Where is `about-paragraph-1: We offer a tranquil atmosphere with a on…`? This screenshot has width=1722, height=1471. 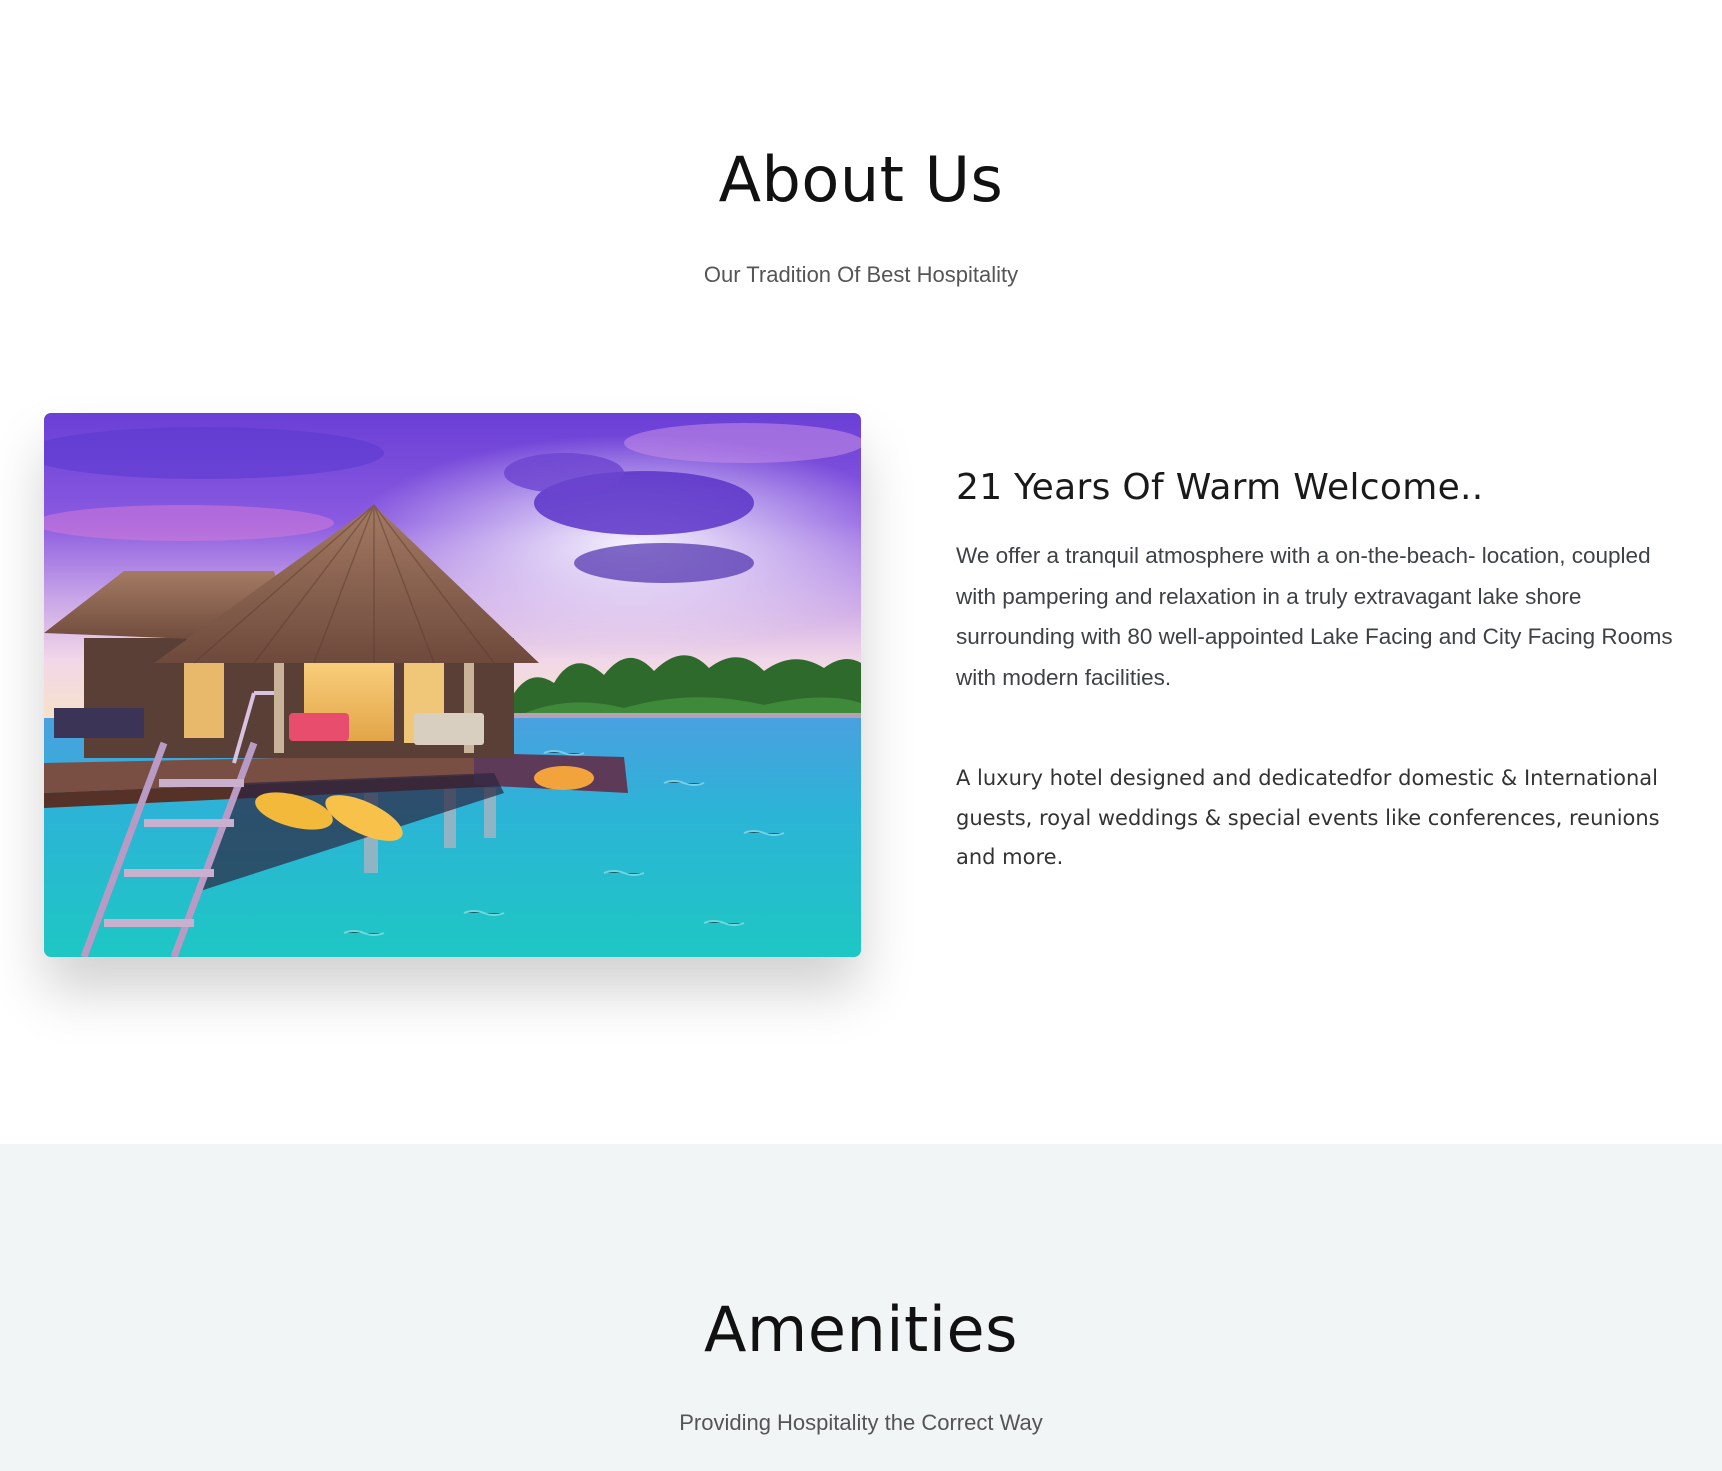
about-paragraph-1: We offer a tranquil atmosphere with a on… is located at coordinates (1314, 616).